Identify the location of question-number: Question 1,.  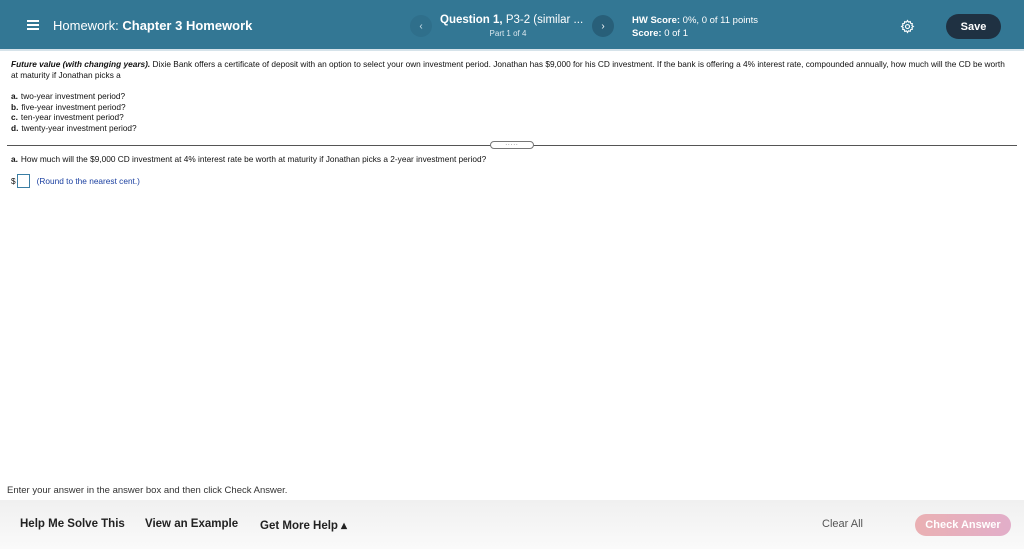
(471, 20).